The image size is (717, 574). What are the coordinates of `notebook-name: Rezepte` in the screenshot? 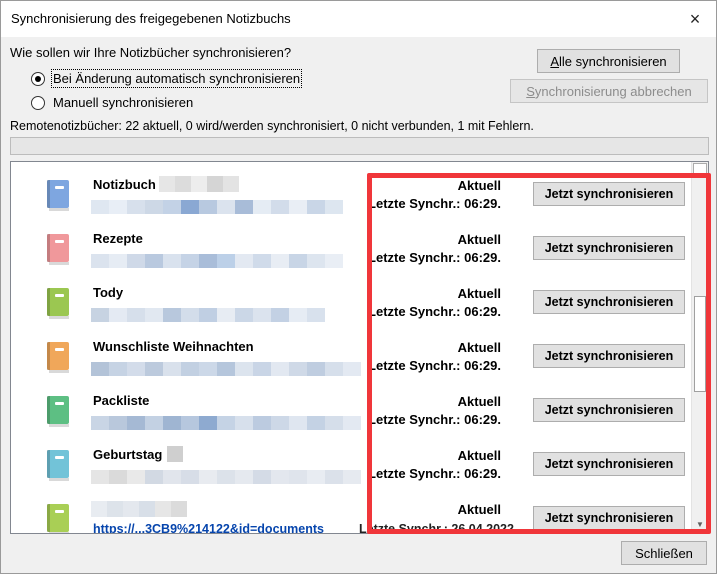 It's located at (118, 238).